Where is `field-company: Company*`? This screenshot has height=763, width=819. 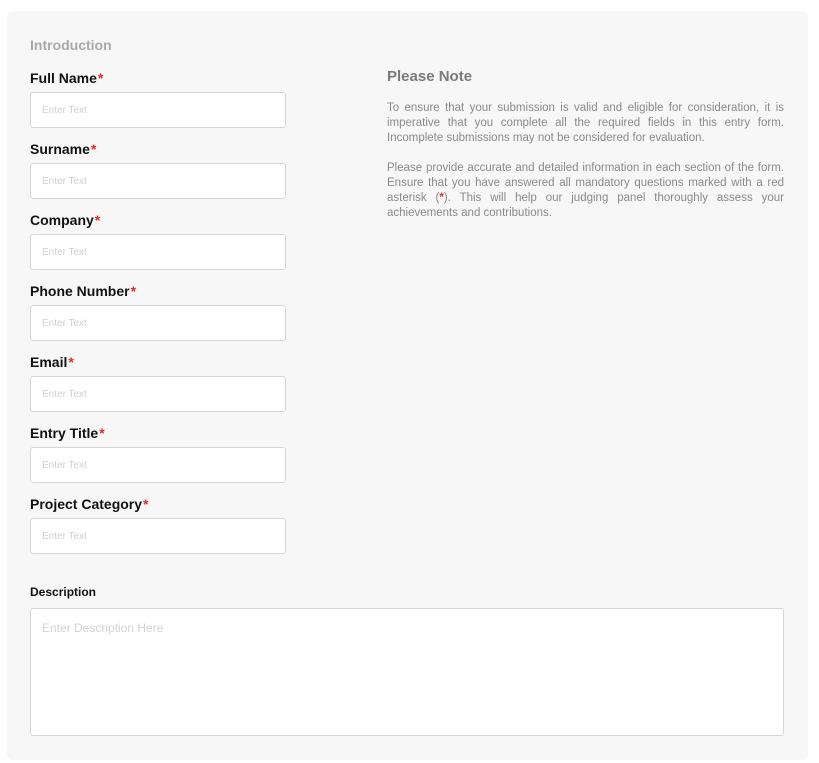 field-company: Company* is located at coordinates (158, 247).